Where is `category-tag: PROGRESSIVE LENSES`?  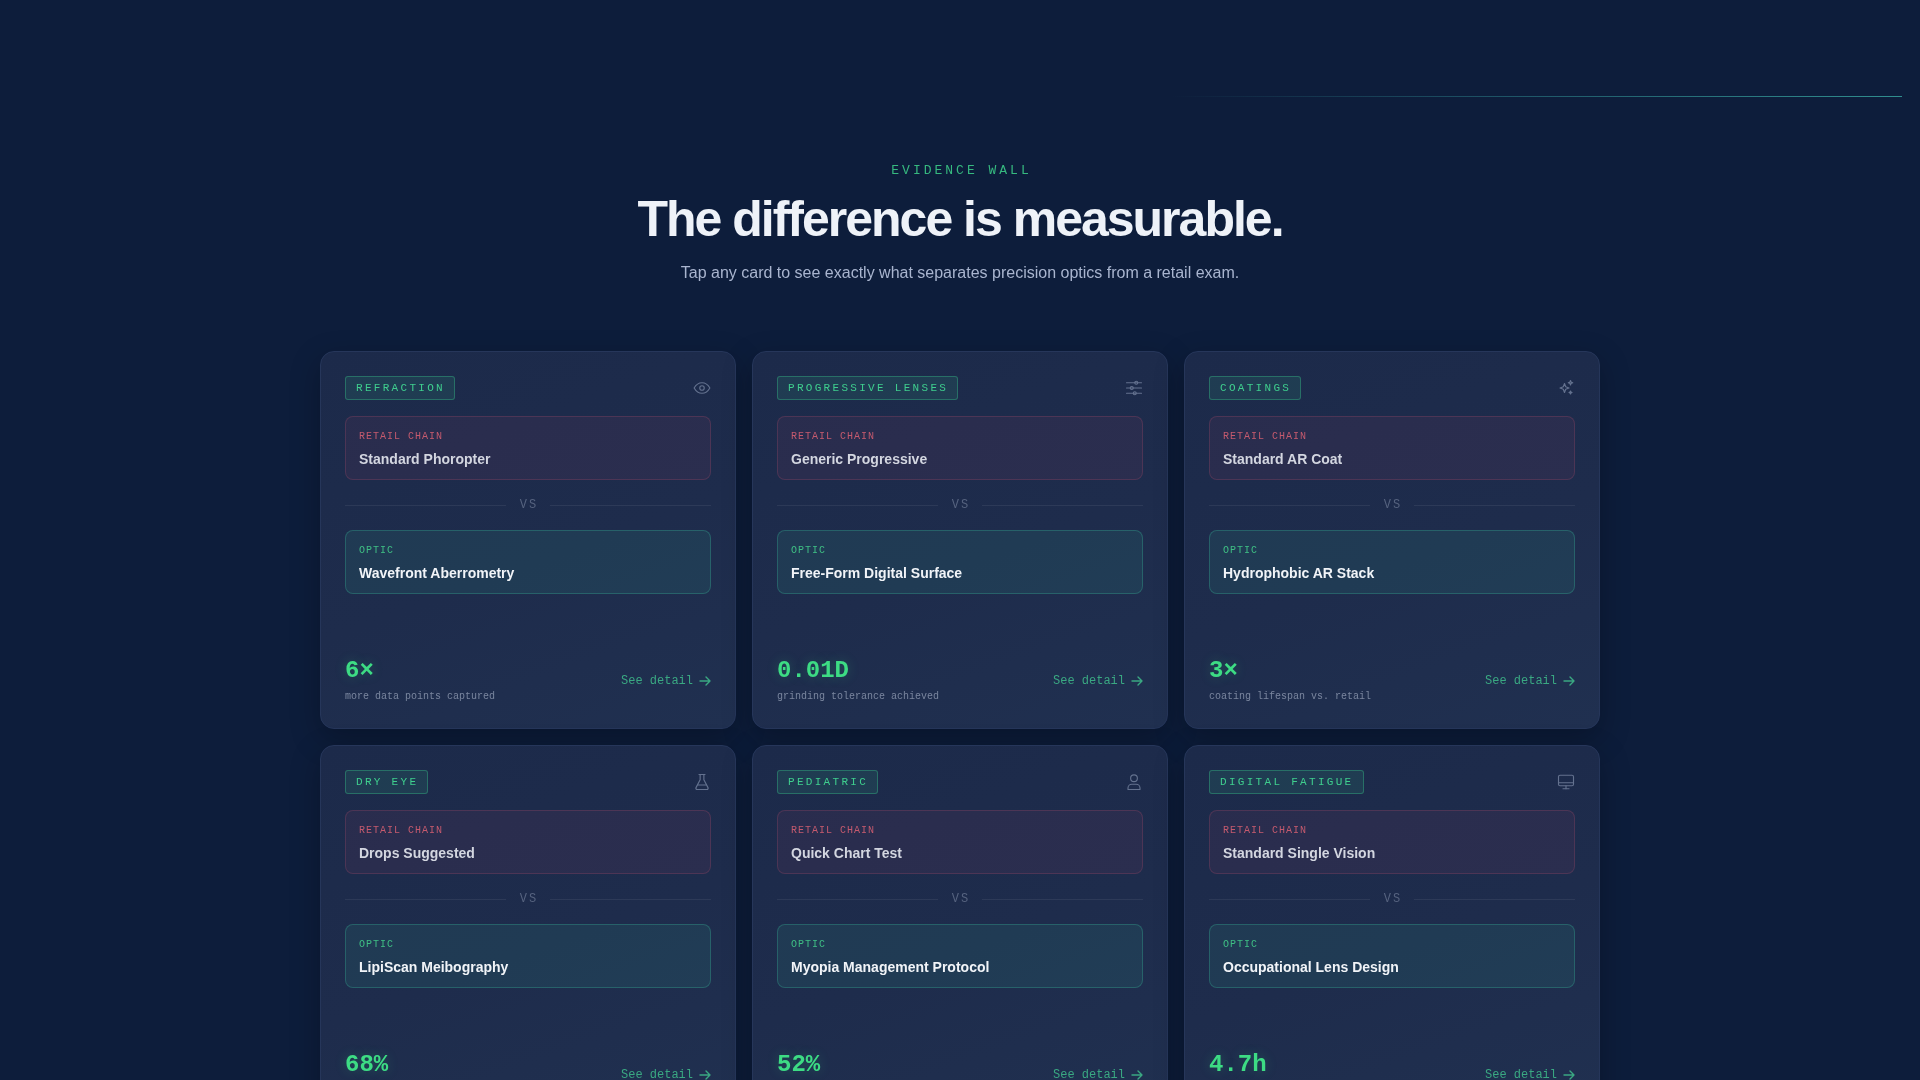
category-tag: PROGRESSIVE LENSES is located at coordinates (868, 388).